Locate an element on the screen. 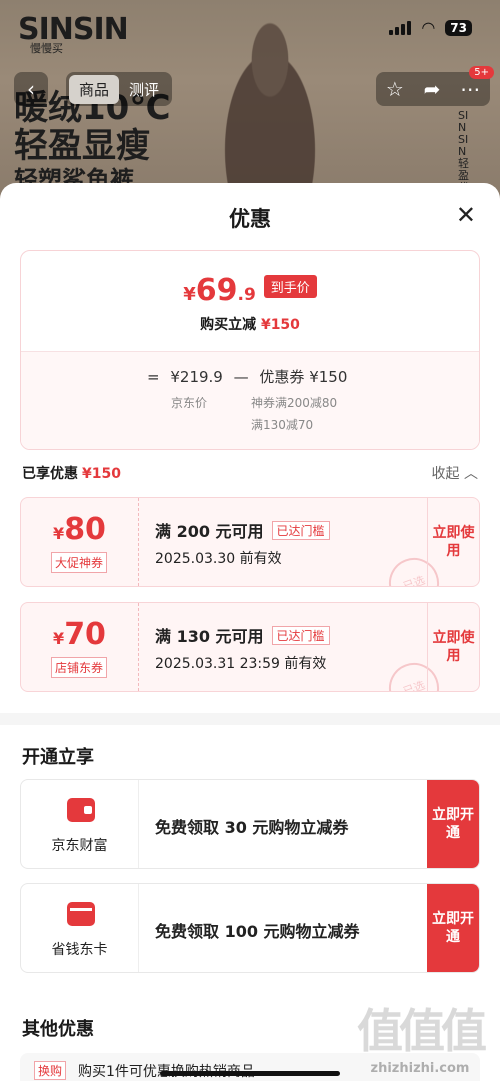 This screenshot has width=500, height=1081. wifi-icon: ◠ is located at coordinates (428, 27).